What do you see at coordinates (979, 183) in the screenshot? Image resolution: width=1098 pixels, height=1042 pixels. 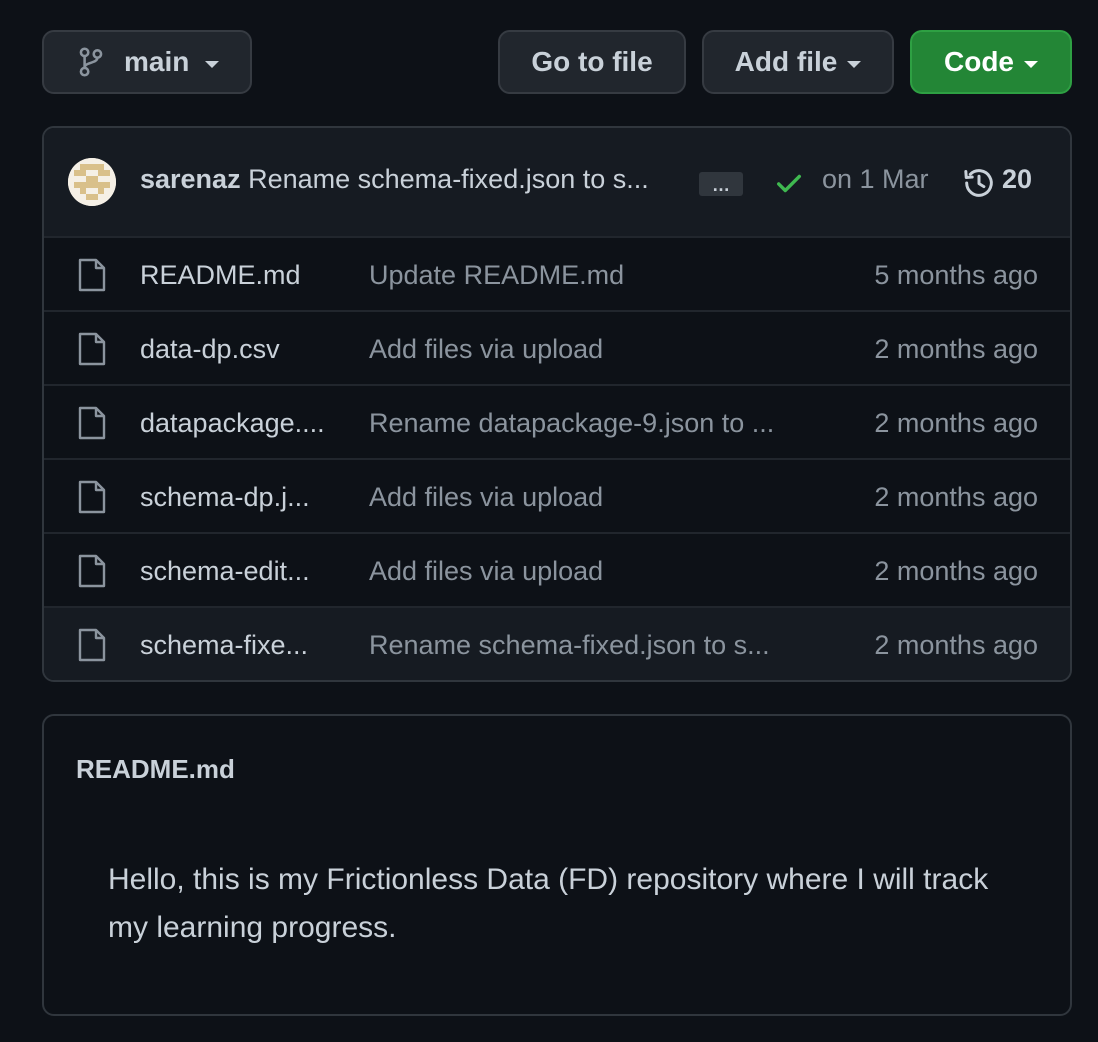 I see `history-icon` at bounding box center [979, 183].